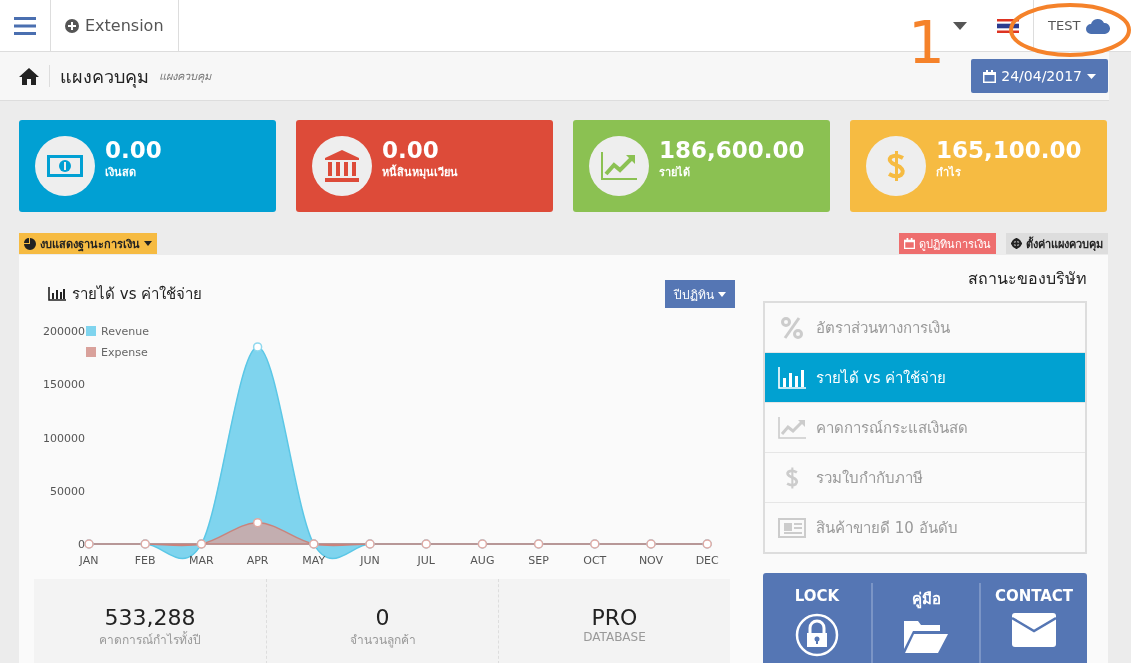  I want to click on x-tick-label: NOV, so click(651, 560).